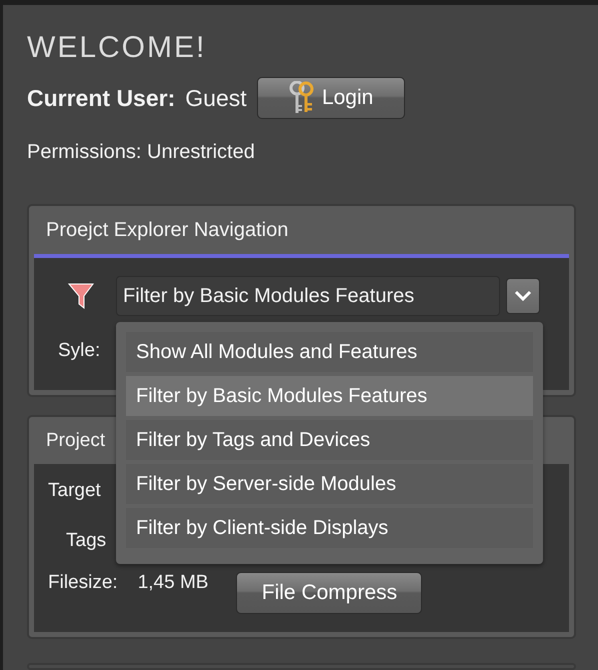 This screenshot has width=598, height=670. I want to click on tags-label: Tags, so click(86, 541).